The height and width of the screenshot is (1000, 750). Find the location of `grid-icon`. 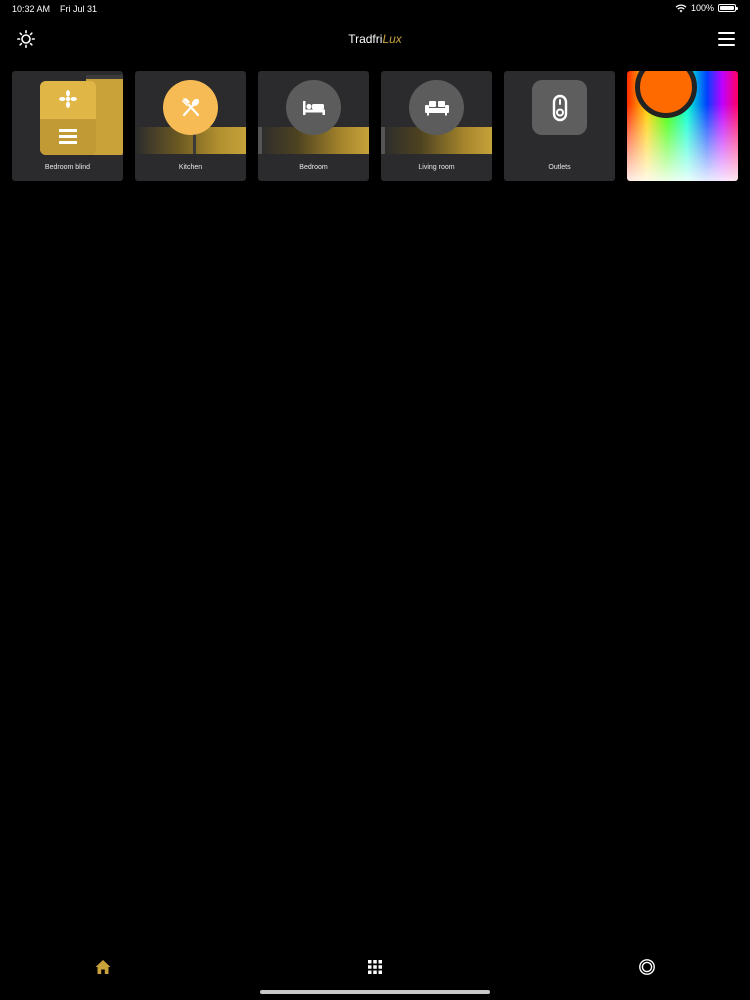

grid-icon is located at coordinates (375, 967).